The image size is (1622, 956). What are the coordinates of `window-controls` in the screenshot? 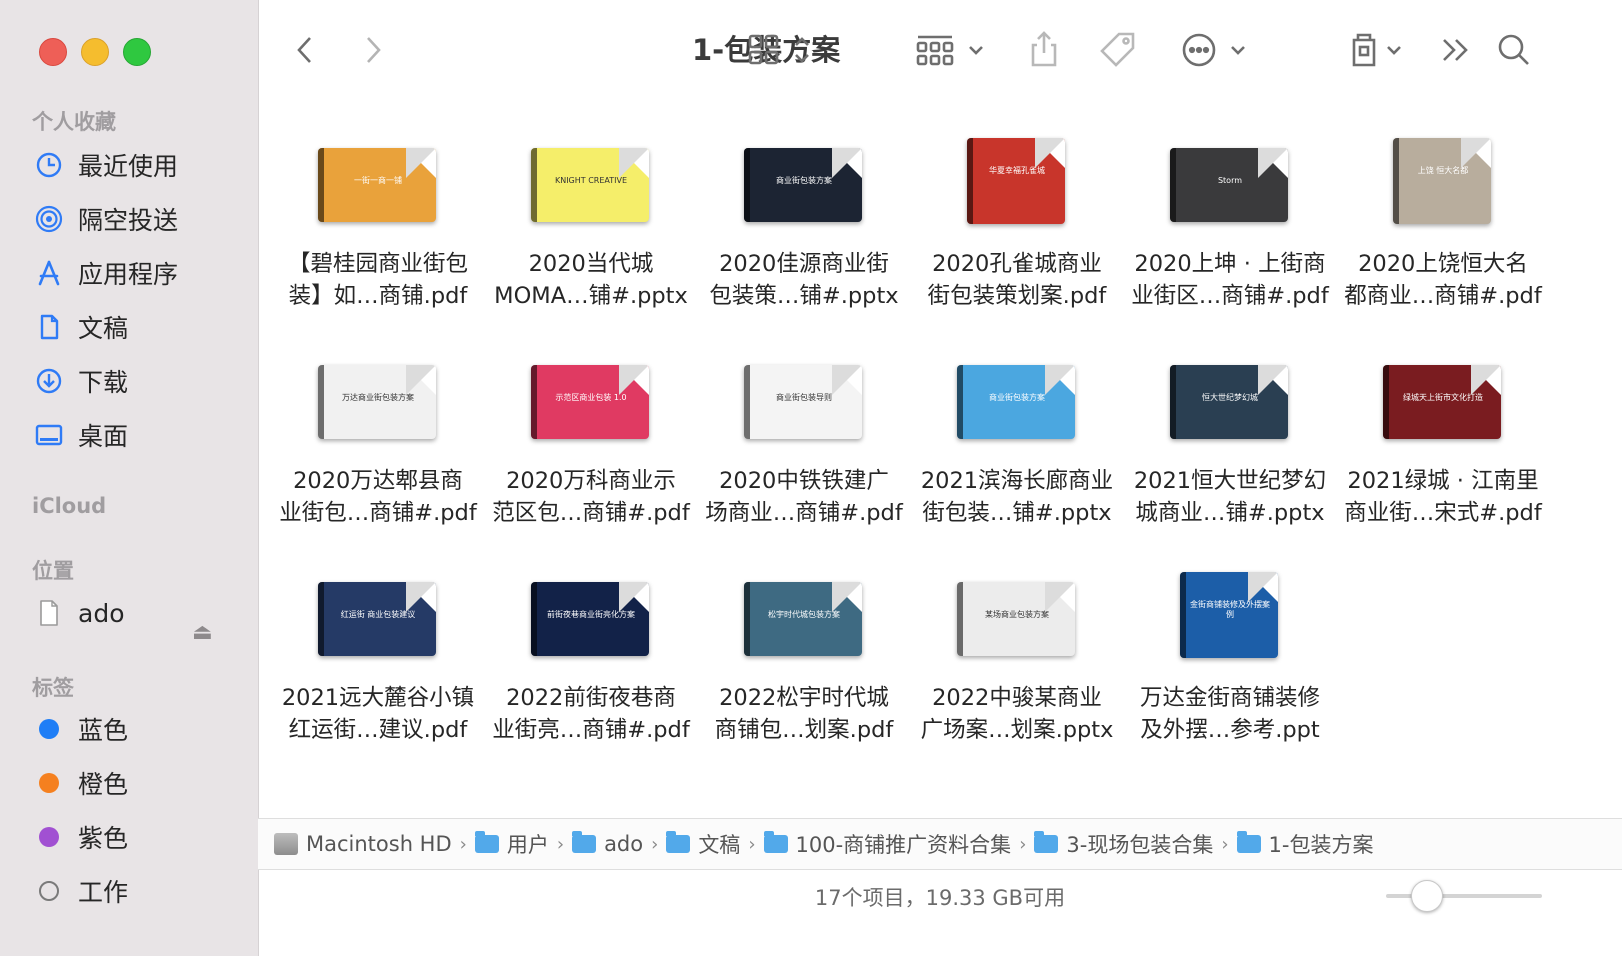 It's located at (95, 52).